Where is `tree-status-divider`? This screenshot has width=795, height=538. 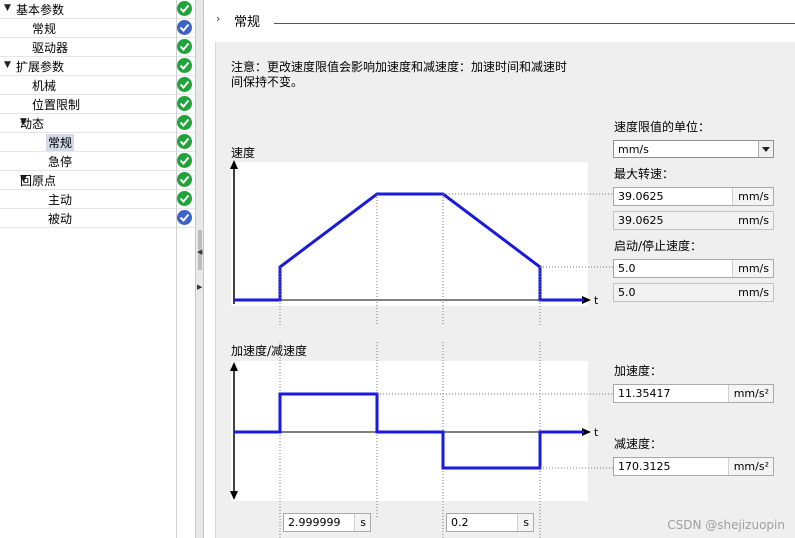 tree-status-divider is located at coordinates (176, 269).